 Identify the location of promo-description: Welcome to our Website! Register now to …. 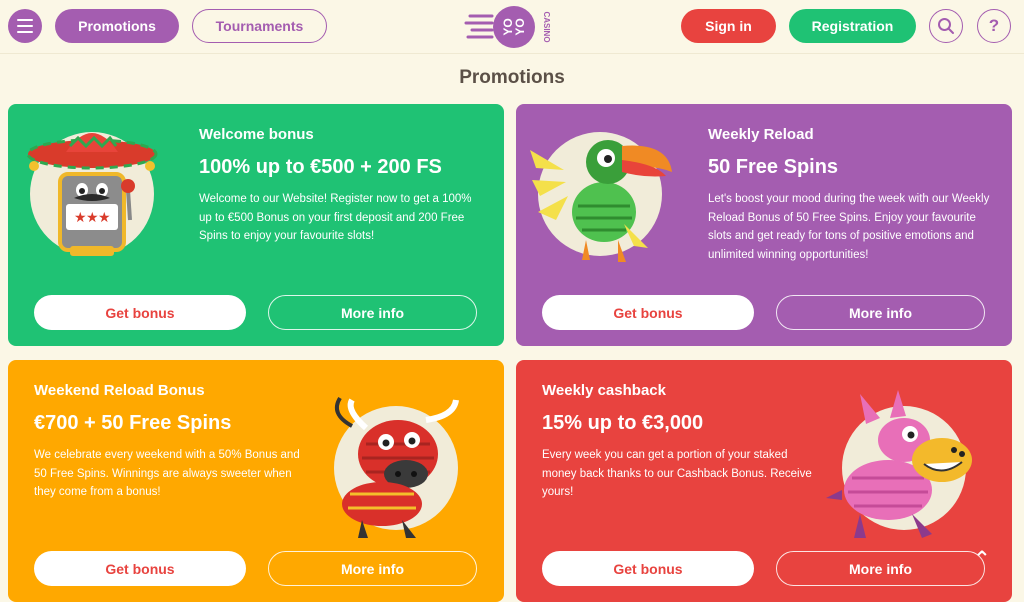
(335, 217).